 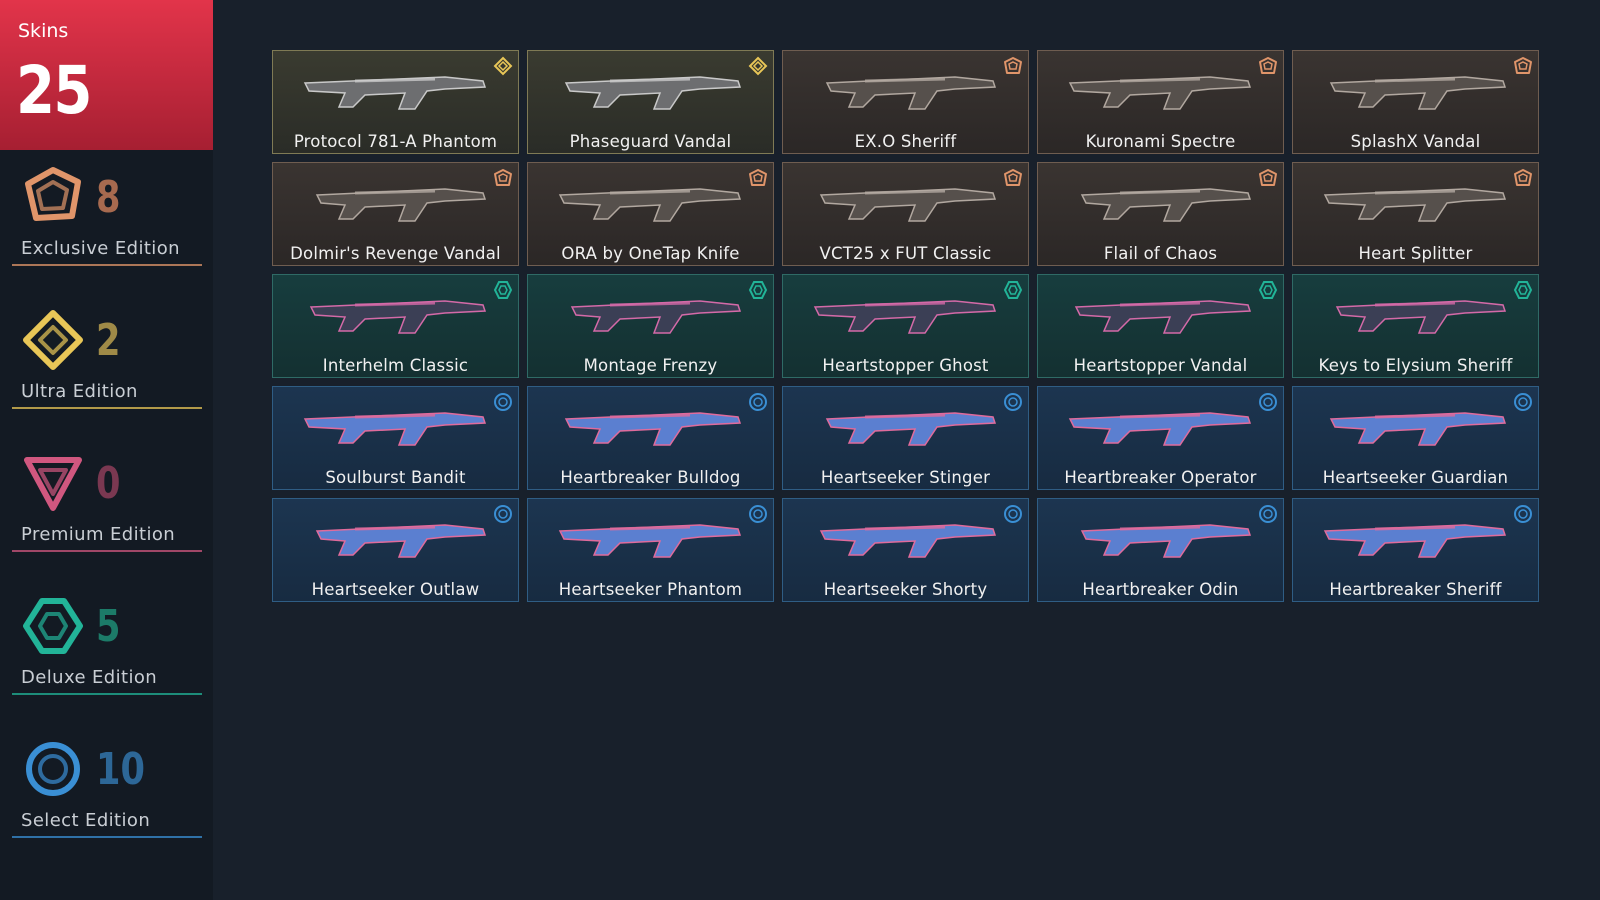 I want to click on skin-card: Soulburst Bandit, so click(x=395, y=438).